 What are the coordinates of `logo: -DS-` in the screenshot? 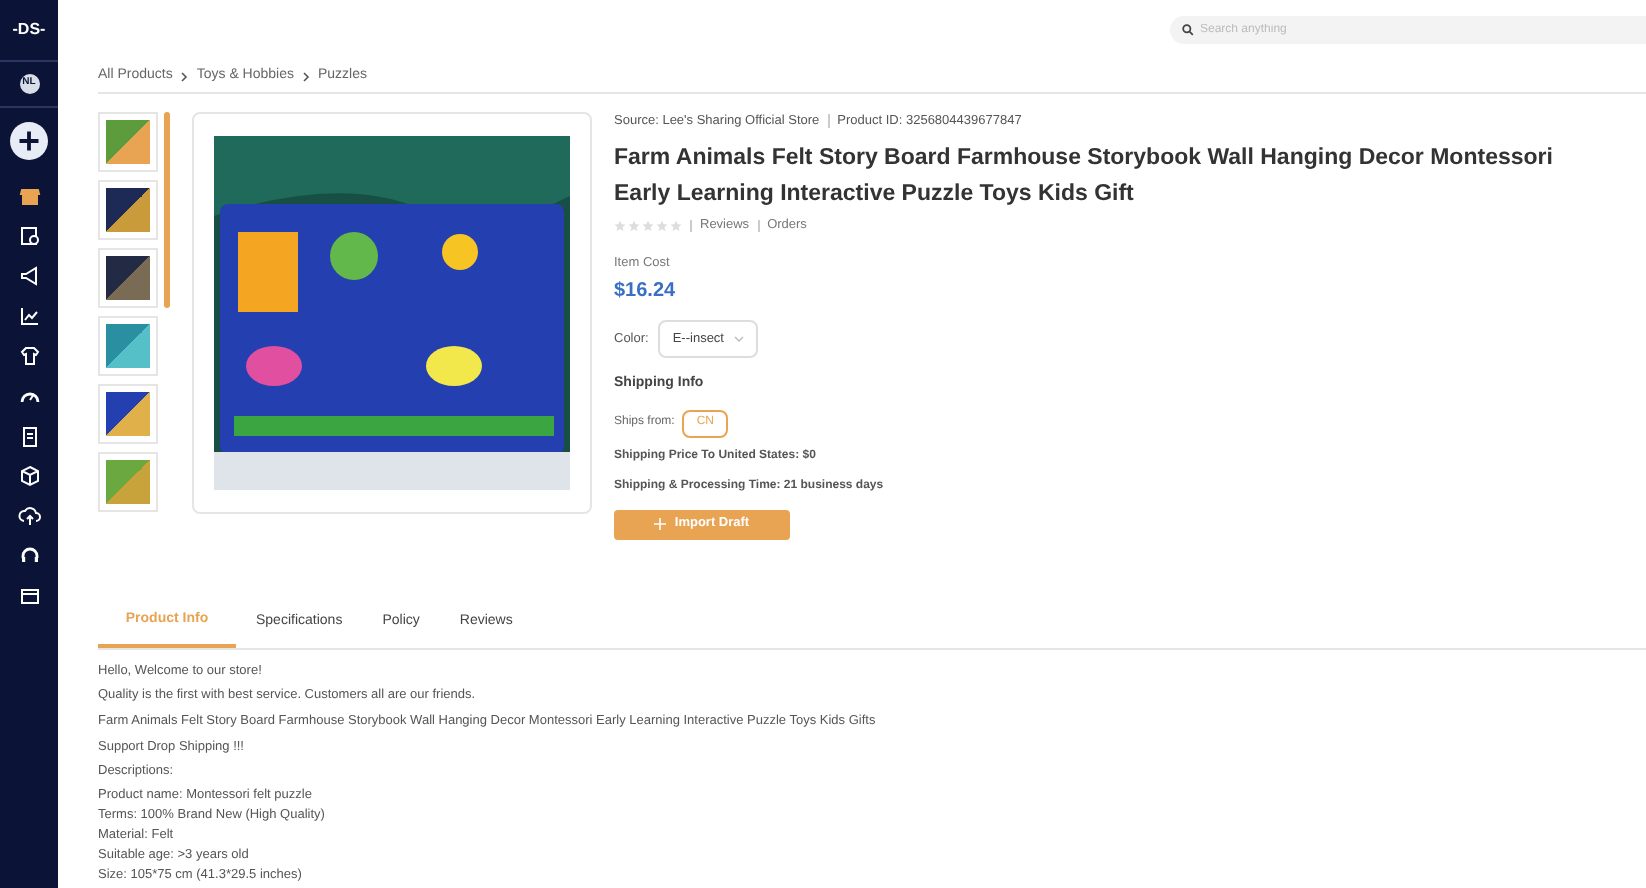 It's located at (29, 30).